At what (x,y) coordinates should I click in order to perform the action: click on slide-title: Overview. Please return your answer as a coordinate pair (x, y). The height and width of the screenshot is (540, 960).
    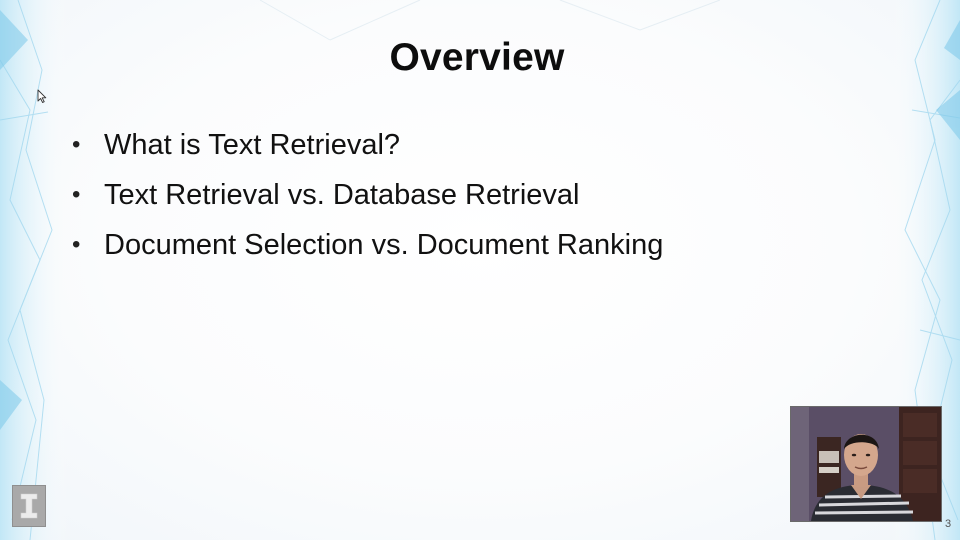
    Looking at the image, I should click on (477, 57).